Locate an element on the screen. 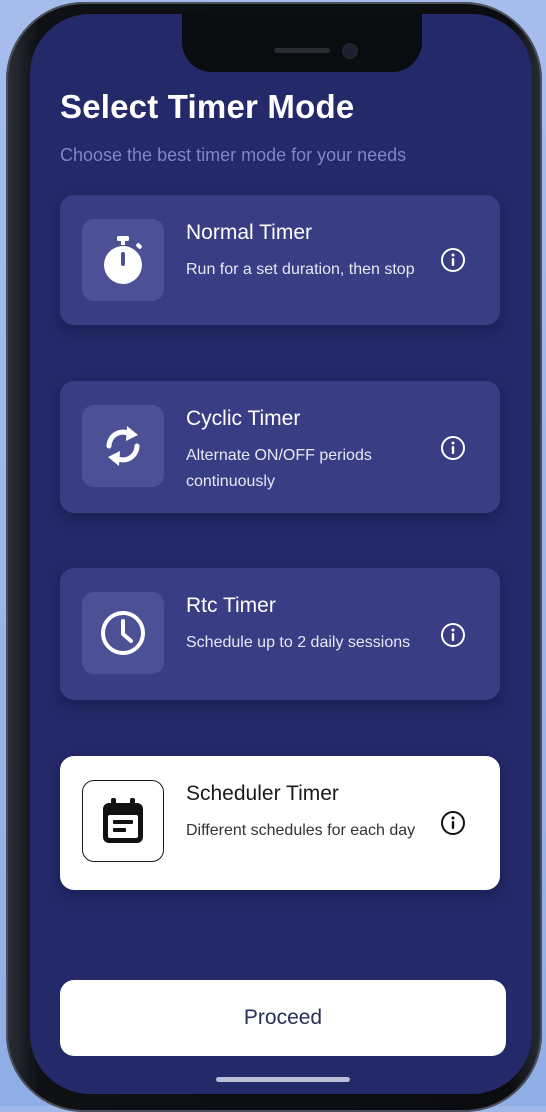 This screenshot has width=546, height=1112. home-indicator is located at coordinates (283, 1079).